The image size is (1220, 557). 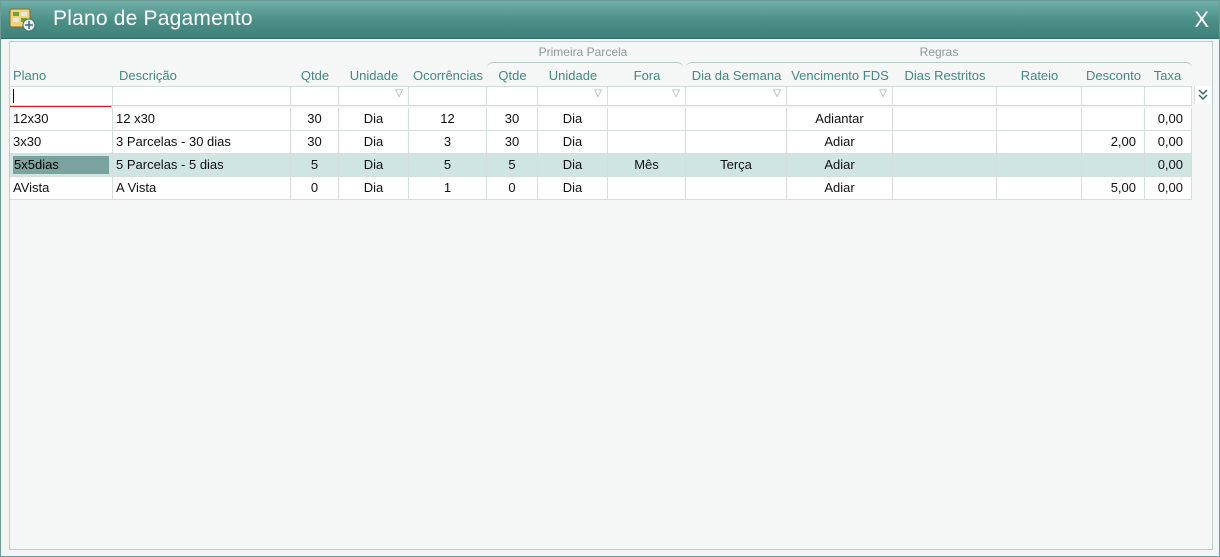 I want to click on filter-input-taxa, so click(x=1168, y=96).